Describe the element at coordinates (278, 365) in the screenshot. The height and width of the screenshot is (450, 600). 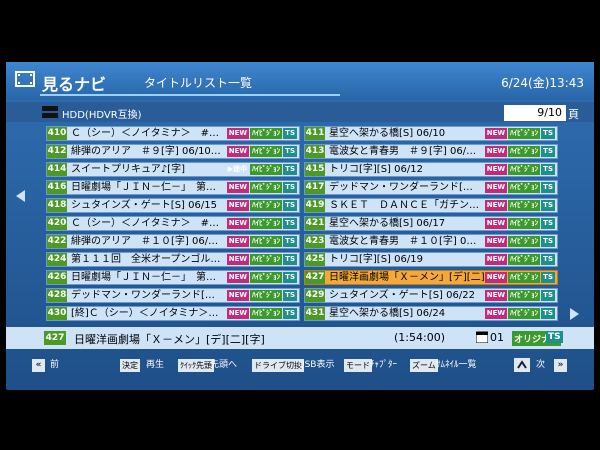
I see `drive-switch-key: ドライブ切換` at that location.